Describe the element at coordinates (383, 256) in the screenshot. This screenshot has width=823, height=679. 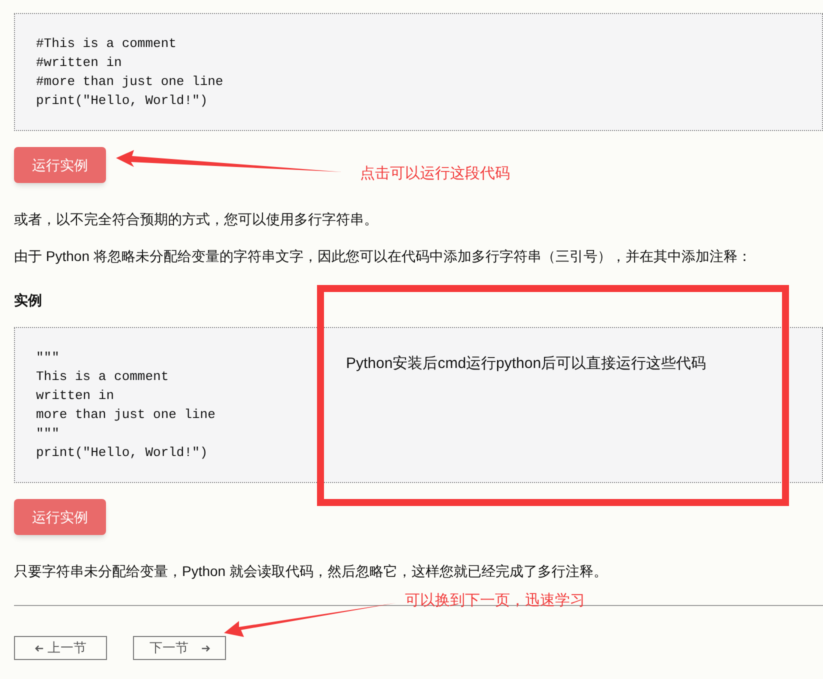
I see `paragraph: 由于 Python 将忽略未分配给变量的字符串文字，因此您可以在代码中添加多行字符串（三引号），并在其中添加注释：` at that location.